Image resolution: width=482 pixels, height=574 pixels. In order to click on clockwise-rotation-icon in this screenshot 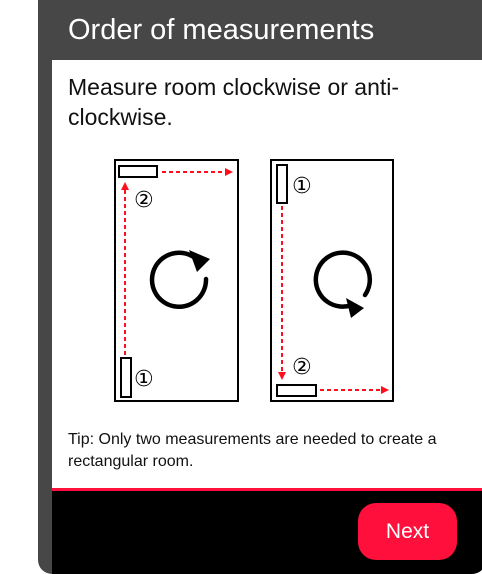, I will do `click(179, 279)`.